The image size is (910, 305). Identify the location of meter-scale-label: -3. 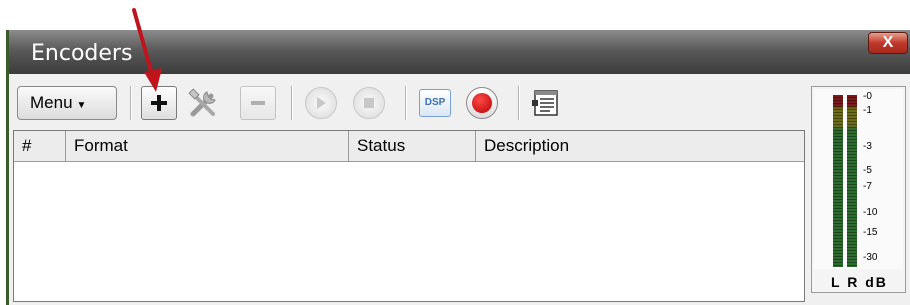
(867, 146).